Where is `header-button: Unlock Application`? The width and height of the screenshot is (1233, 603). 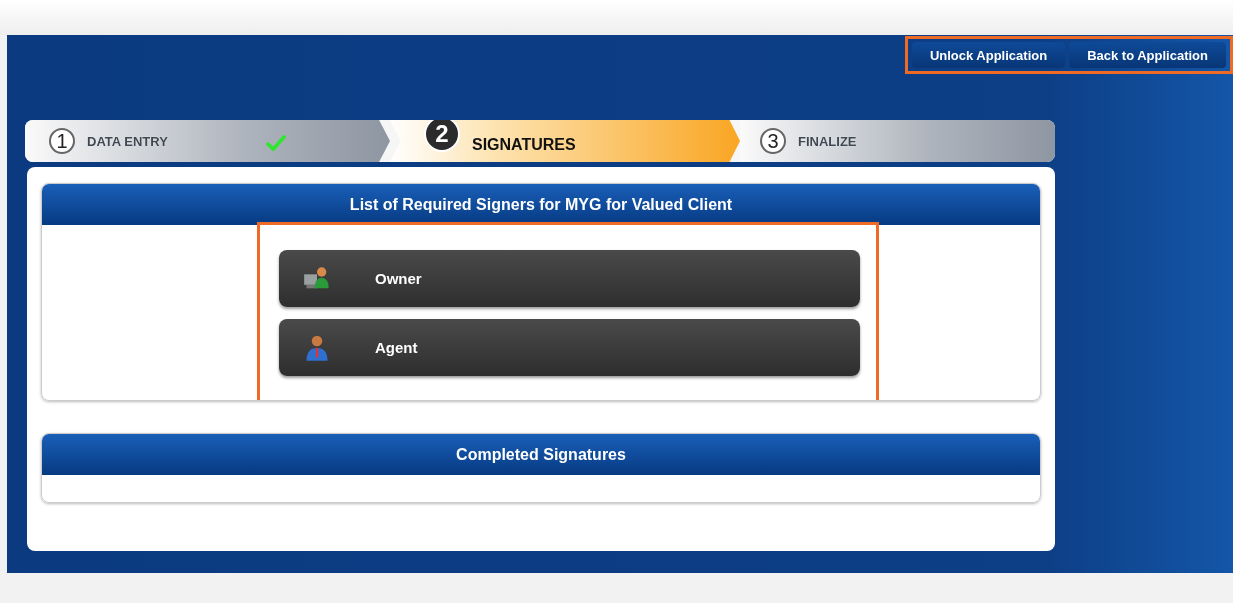 header-button: Unlock Application is located at coordinates (988, 55).